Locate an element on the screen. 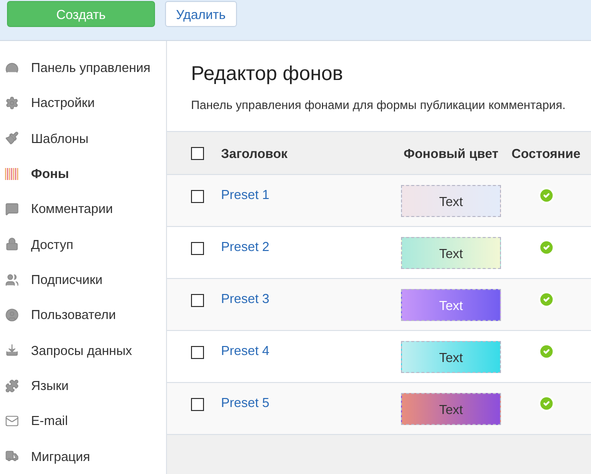 Image resolution: width=591 pixels, height=474 pixels. column-header: Фоновый цвет is located at coordinates (451, 153).